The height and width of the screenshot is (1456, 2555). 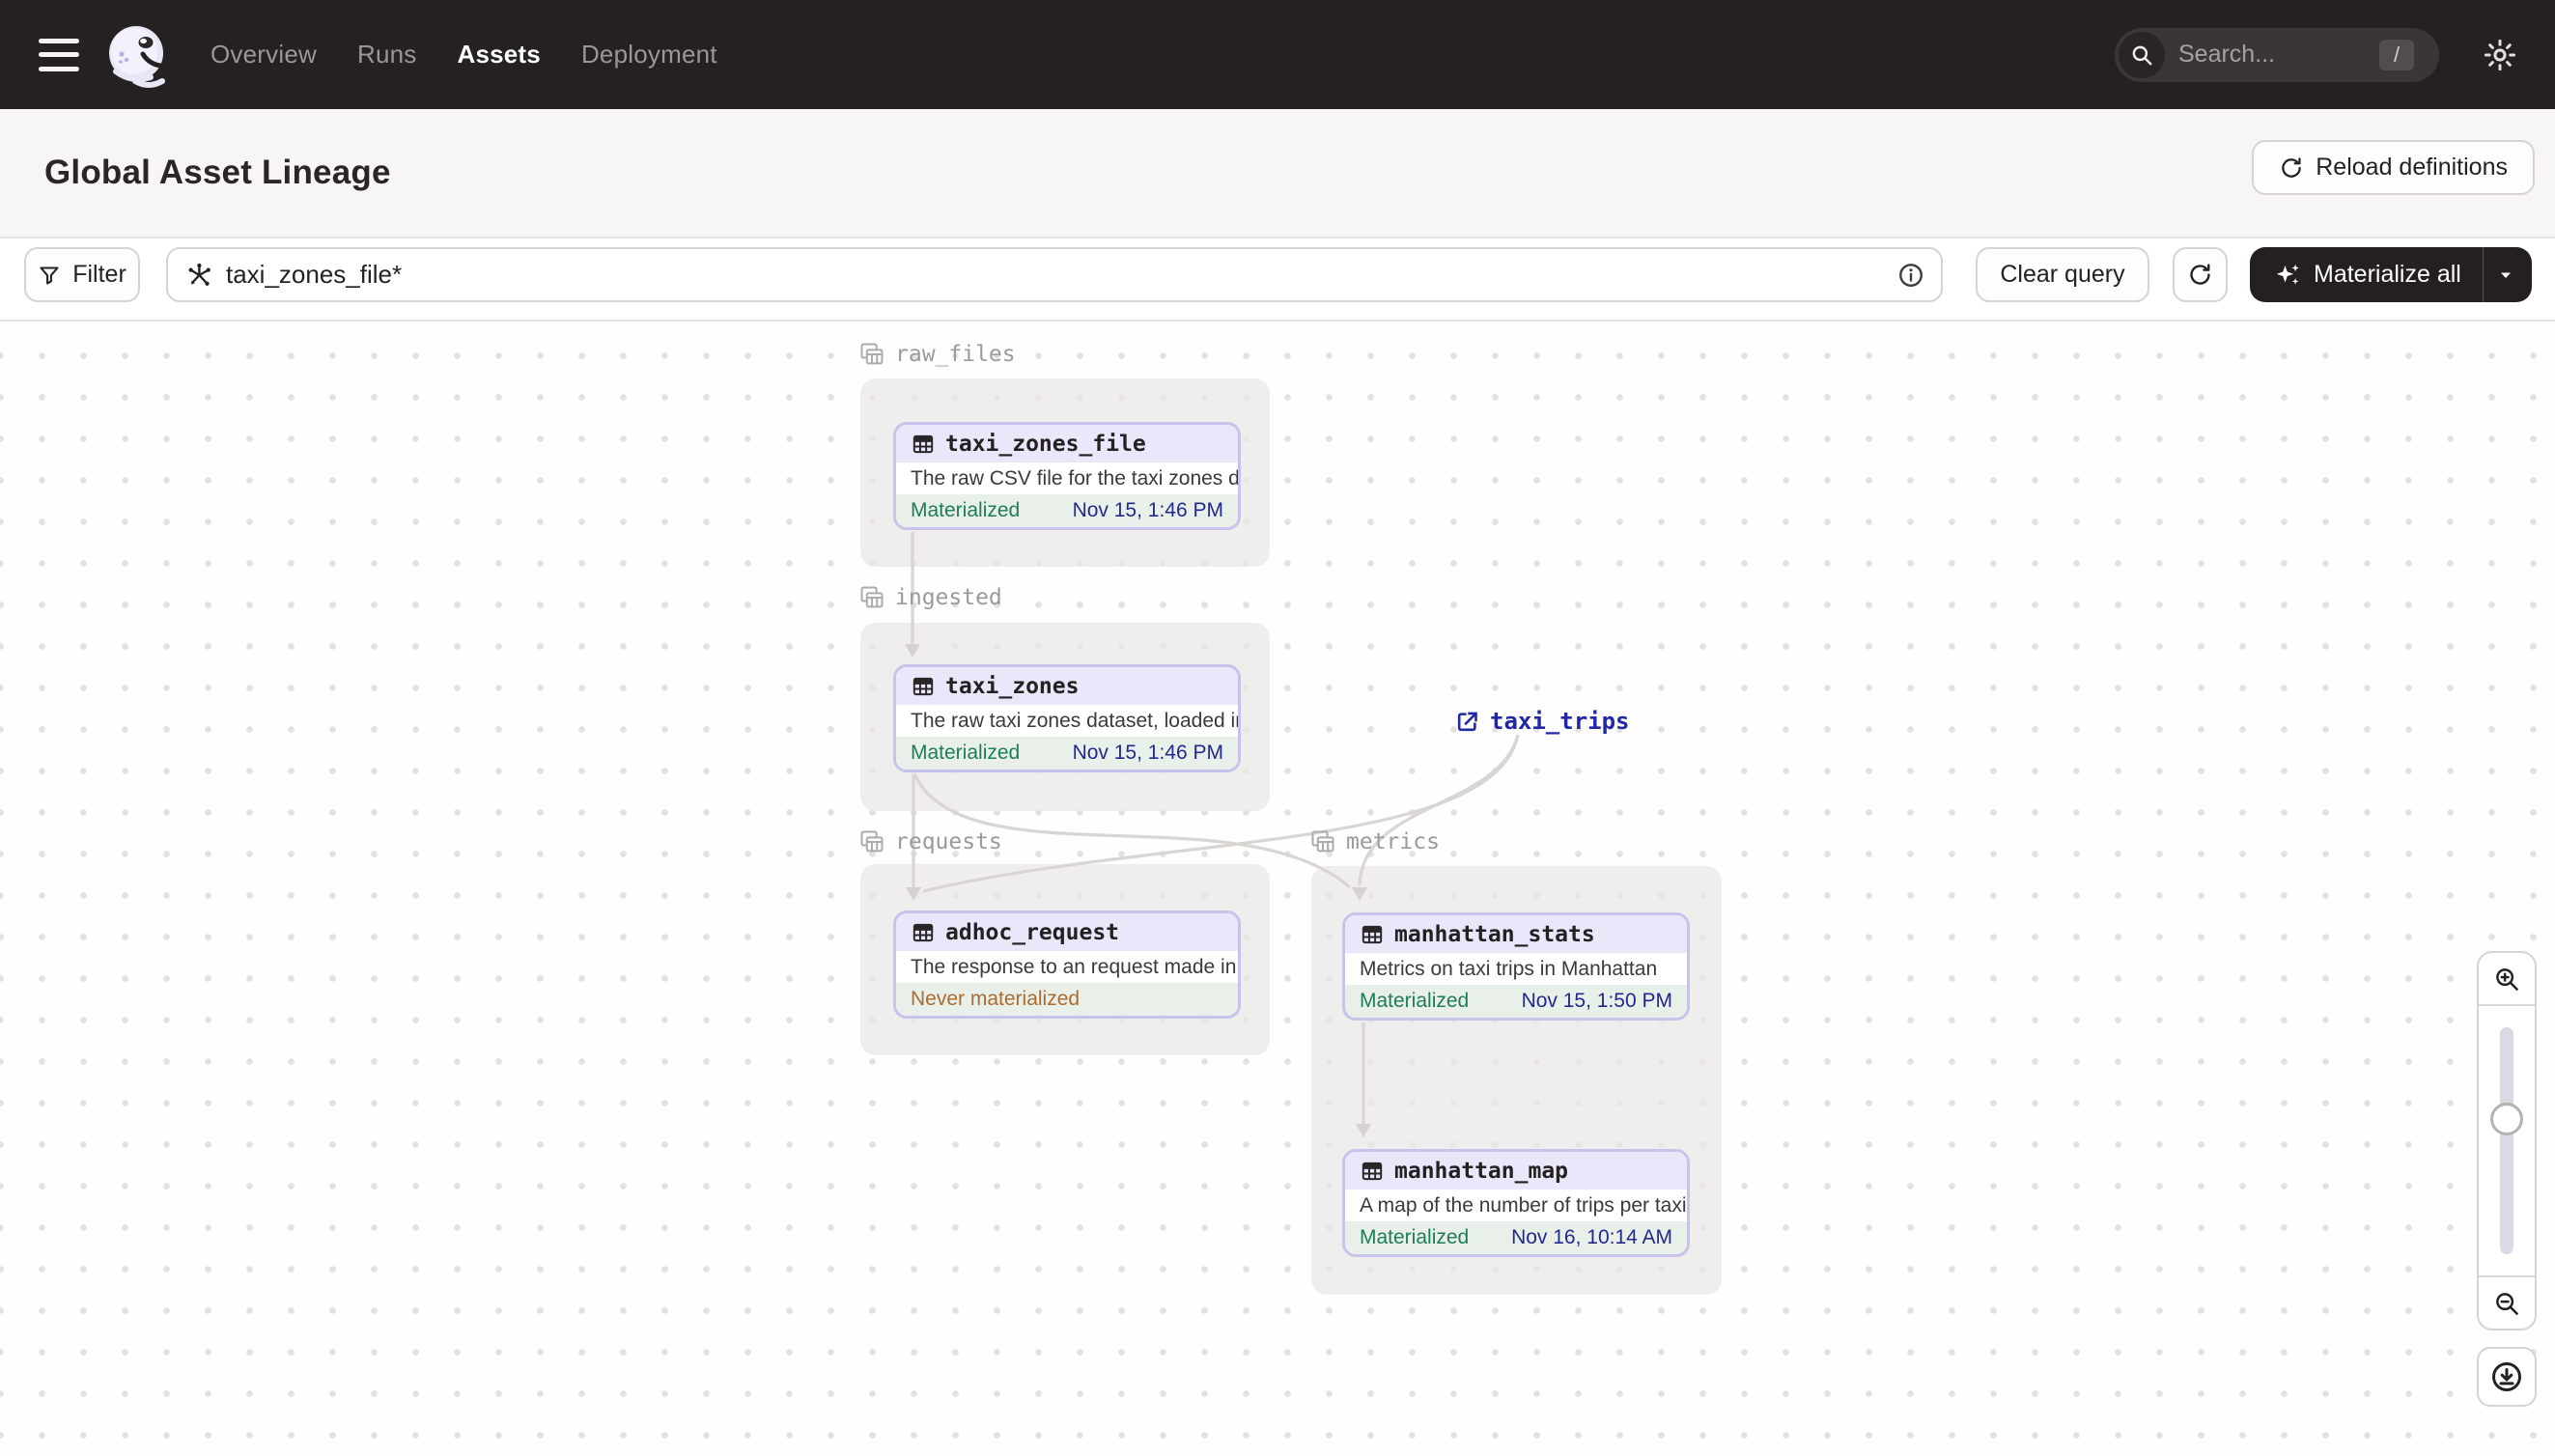 I want to click on global-search: /, so click(x=2277, y=55).